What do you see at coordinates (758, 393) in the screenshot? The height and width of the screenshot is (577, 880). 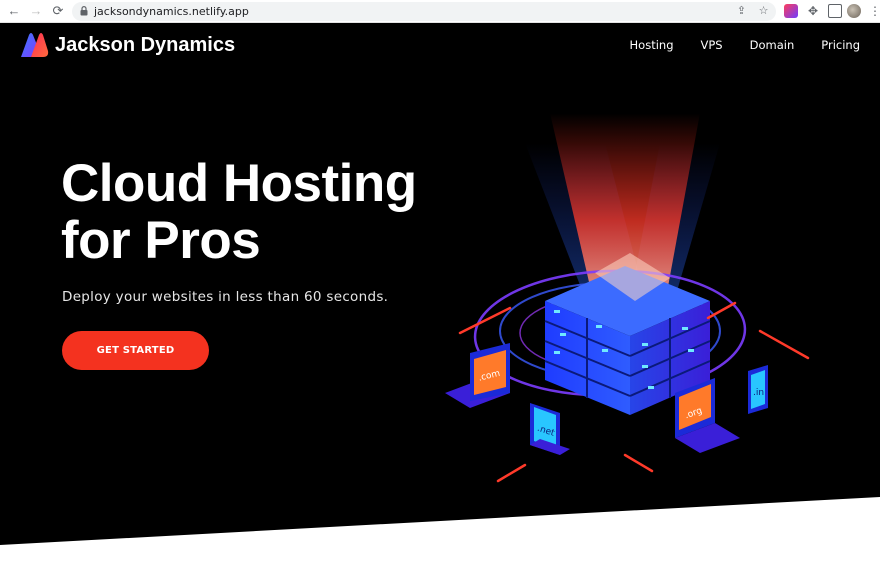 I see `domain-in-label: .in` at bounding box center [758, 393].